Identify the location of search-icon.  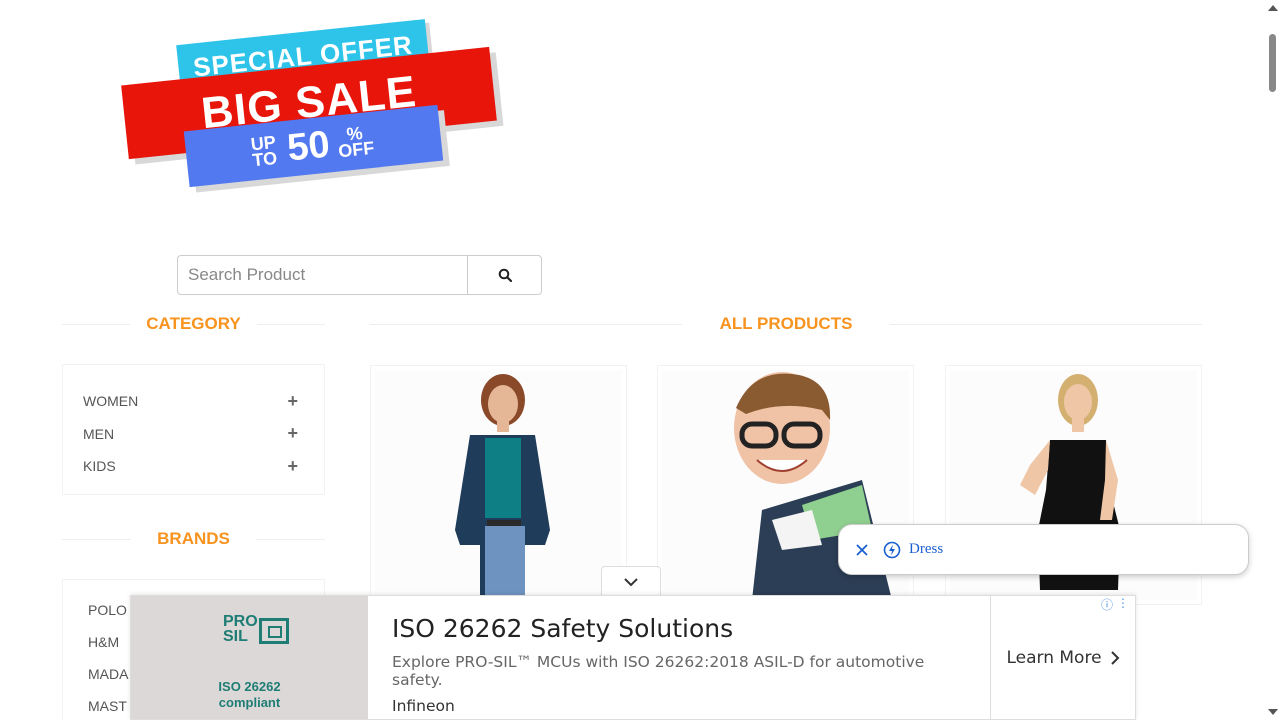
(505, 275).